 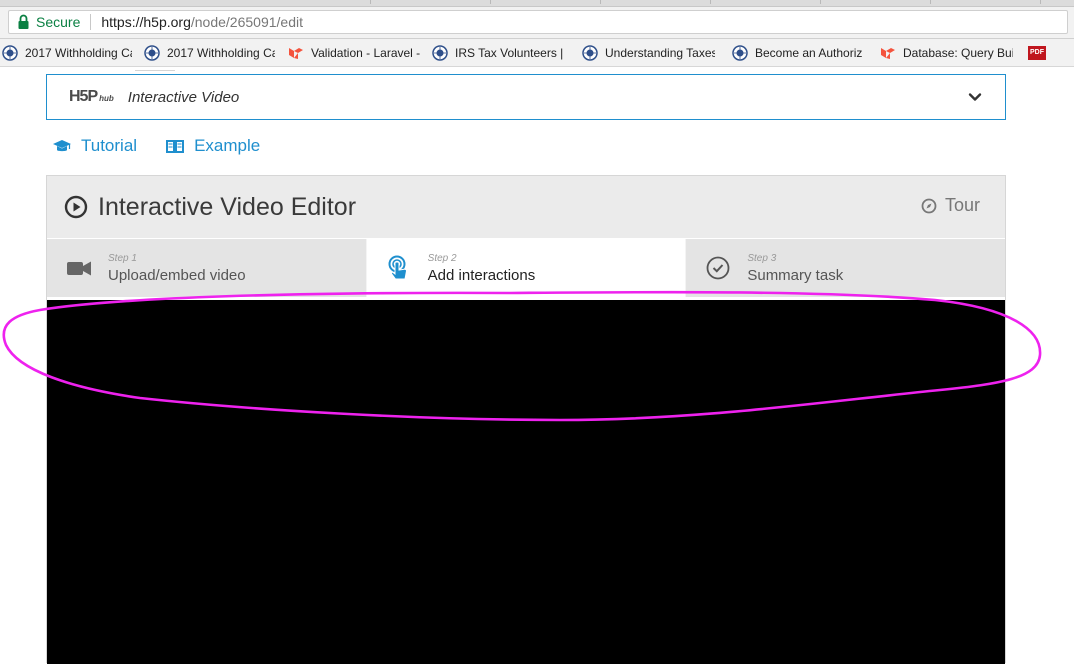 What do you see at coordinates (537, 3) in the screenshot?
I see `browser-tab-strip` at bounding box center [537, 3].